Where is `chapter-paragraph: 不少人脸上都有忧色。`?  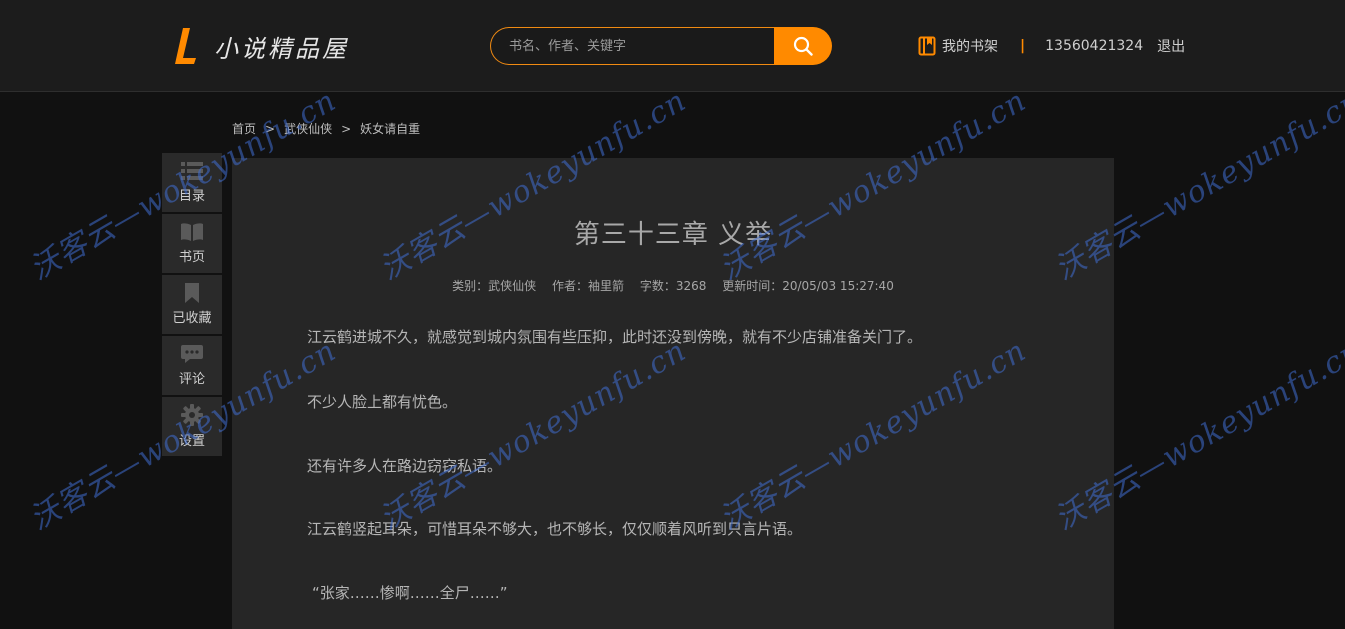
chapter-paragraph: 不少人脸上都有忧色。 is located at coordinates (382, 402).